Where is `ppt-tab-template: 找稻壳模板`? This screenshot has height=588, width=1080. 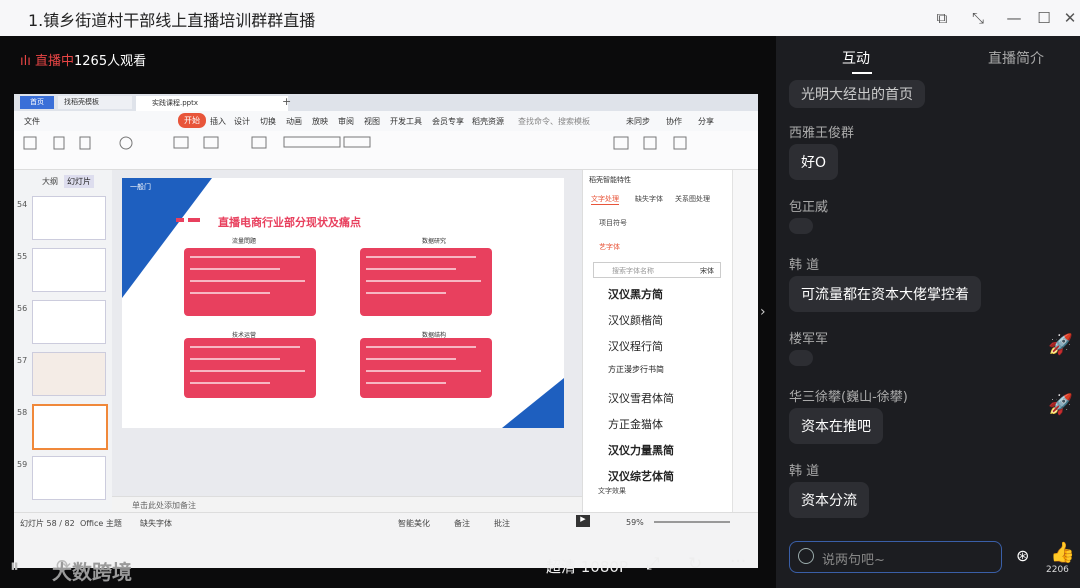
ppt-tab-template: 找稻壳模板 is located at coordinates (95, 102).